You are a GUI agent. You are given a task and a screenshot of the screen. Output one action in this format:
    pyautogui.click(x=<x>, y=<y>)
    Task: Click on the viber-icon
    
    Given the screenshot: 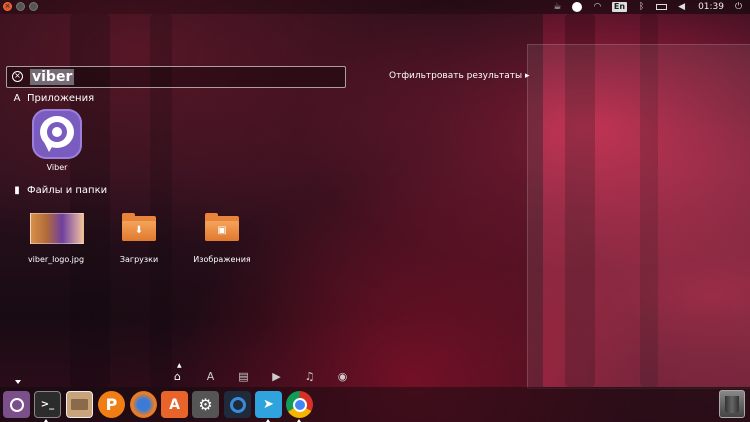 What is the action you would take?
    pyautogui.click(x=57, y=134)
    